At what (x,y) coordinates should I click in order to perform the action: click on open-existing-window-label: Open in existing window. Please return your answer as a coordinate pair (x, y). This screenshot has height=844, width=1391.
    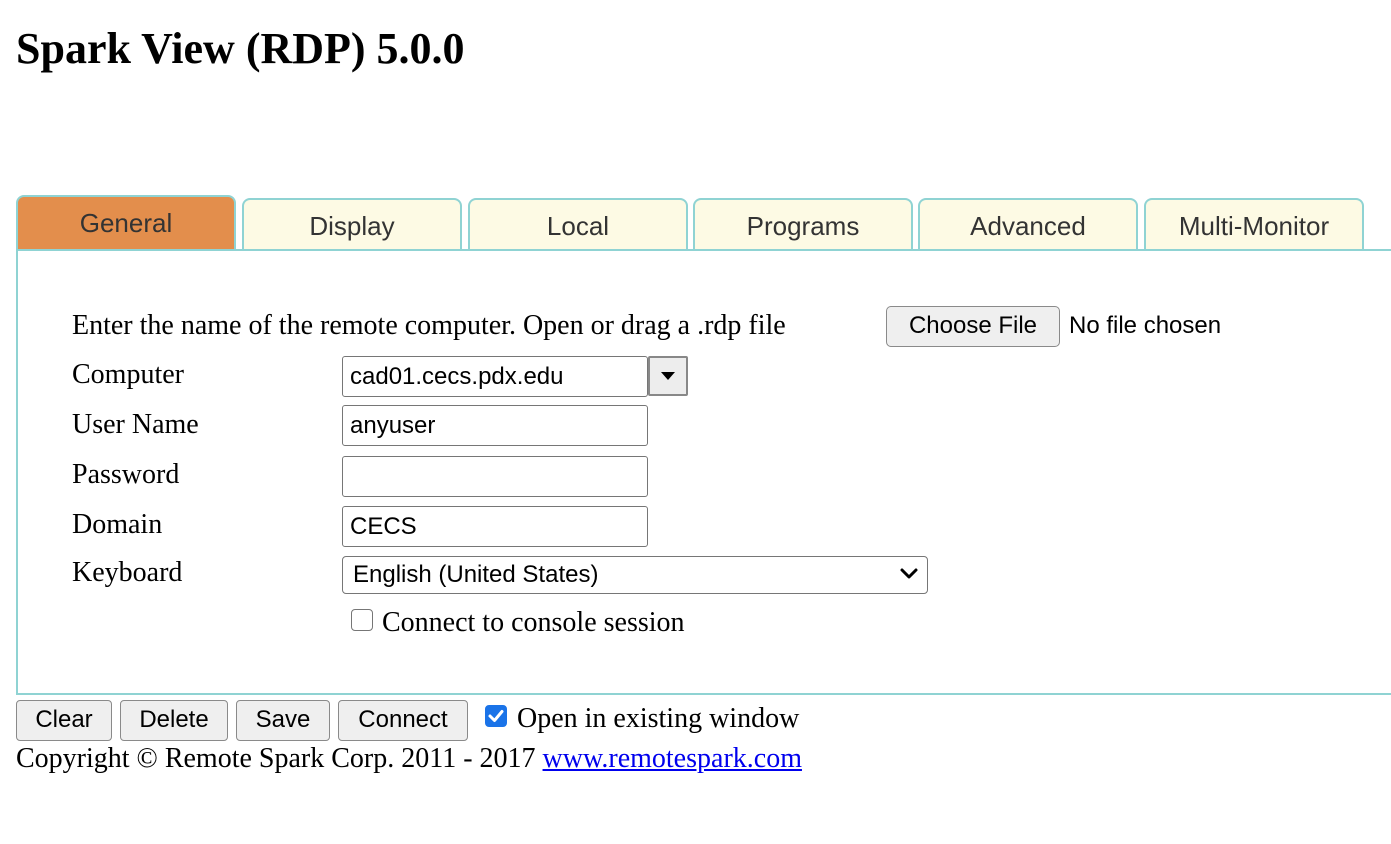
    Looking at the image, I should click on (658, 718).